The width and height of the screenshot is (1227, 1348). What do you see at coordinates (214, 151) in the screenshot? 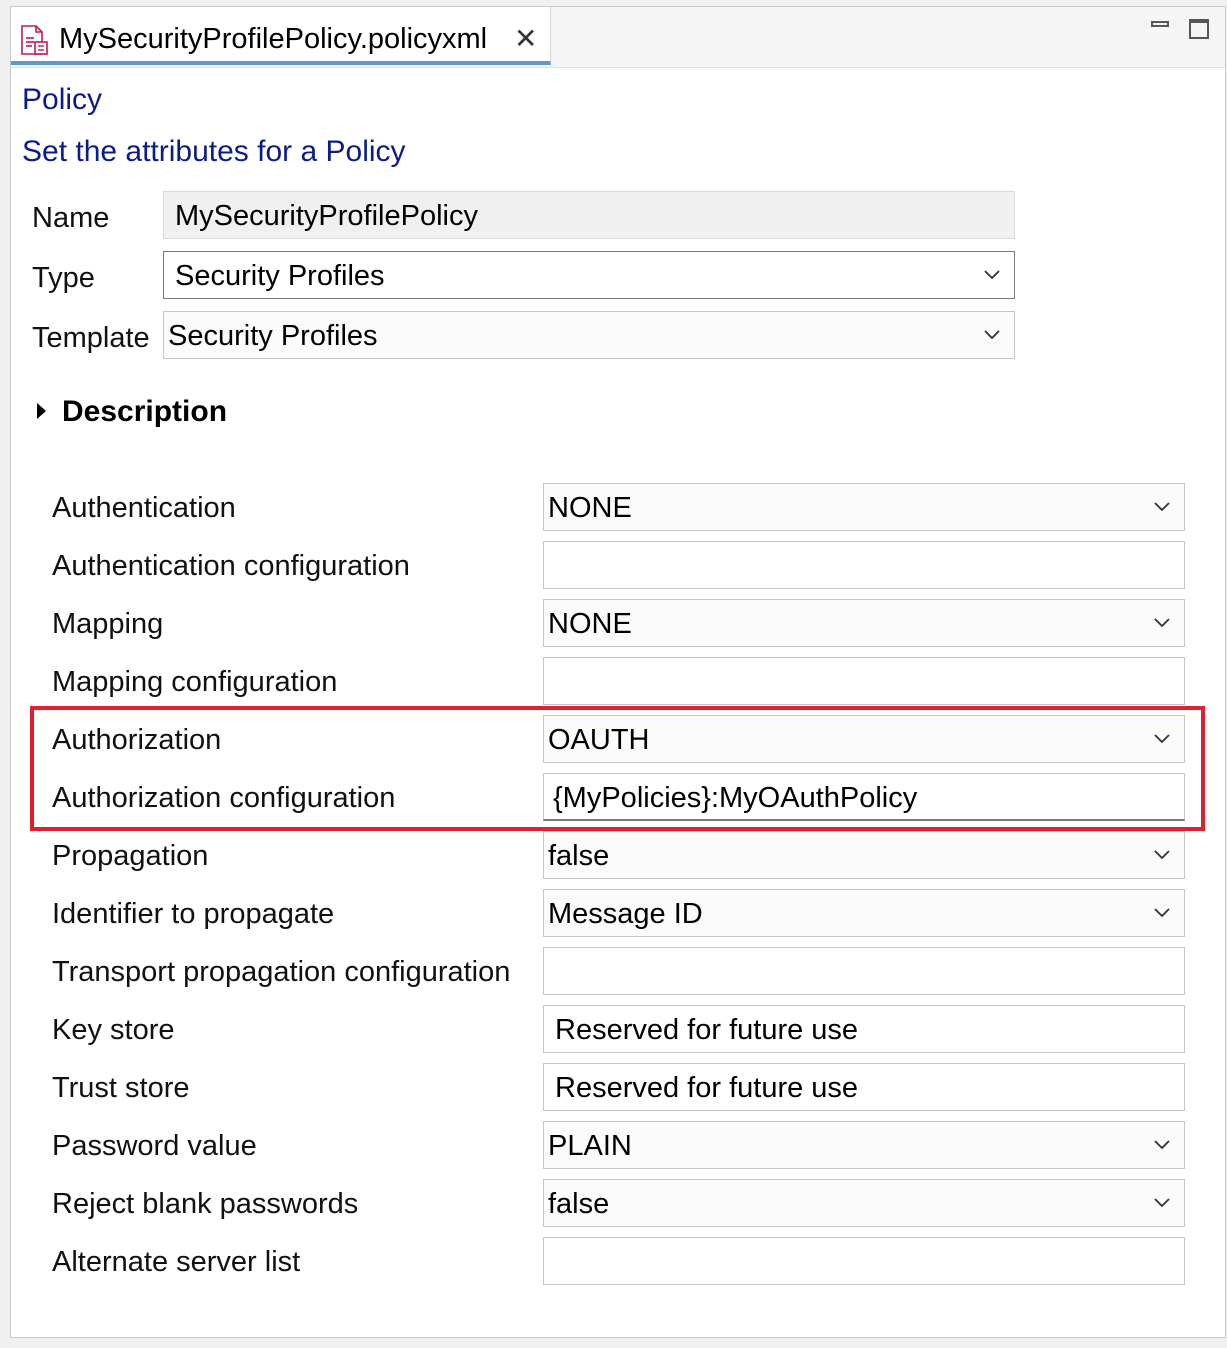
I see `page-subtitle: Set the attributes for a Policy` at bounding box center [214, 151].